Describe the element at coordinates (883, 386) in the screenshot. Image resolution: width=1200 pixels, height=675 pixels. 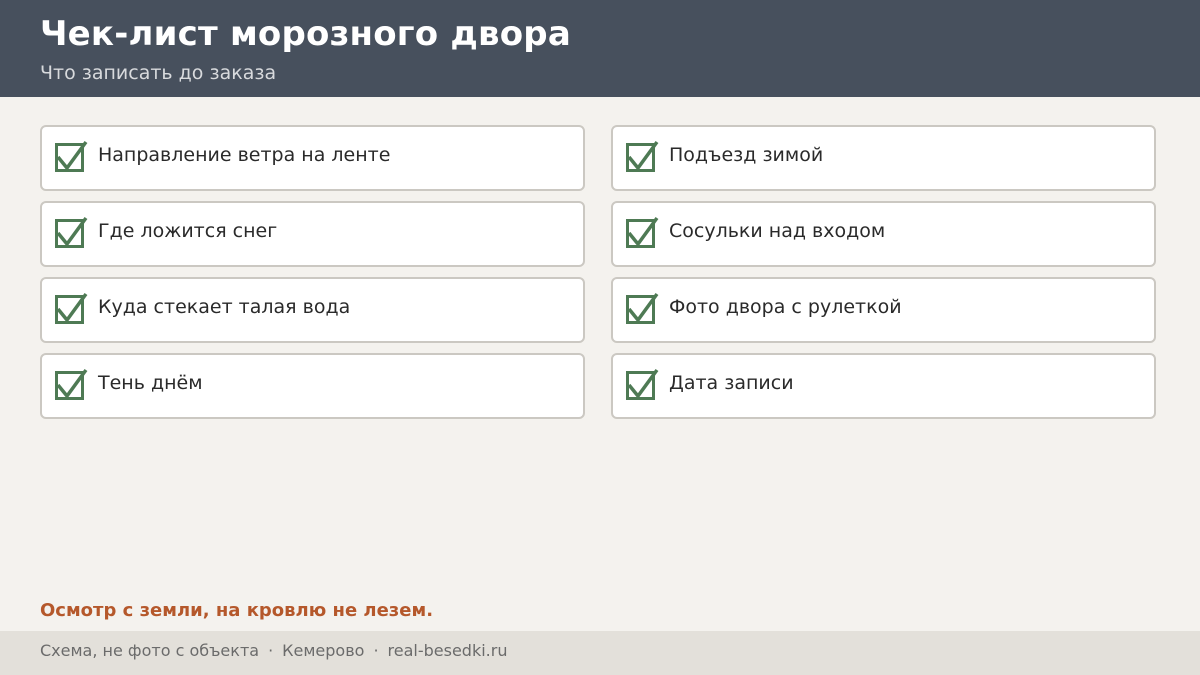
I see `checklist-item-record-date: Дата записи` at that location.